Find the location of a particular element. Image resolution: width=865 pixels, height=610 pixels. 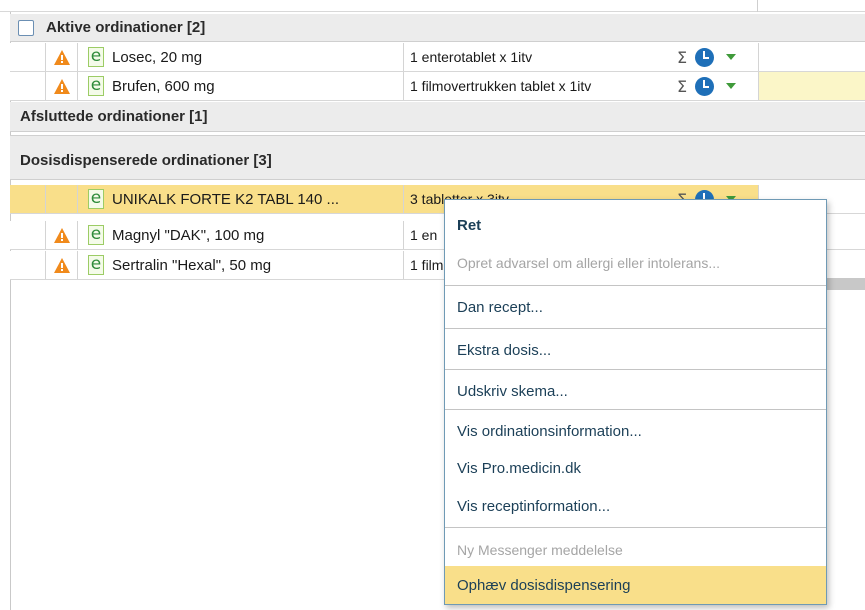

dose-text: 1 enterotablet x 1itv is located at coordinates (471, 57).